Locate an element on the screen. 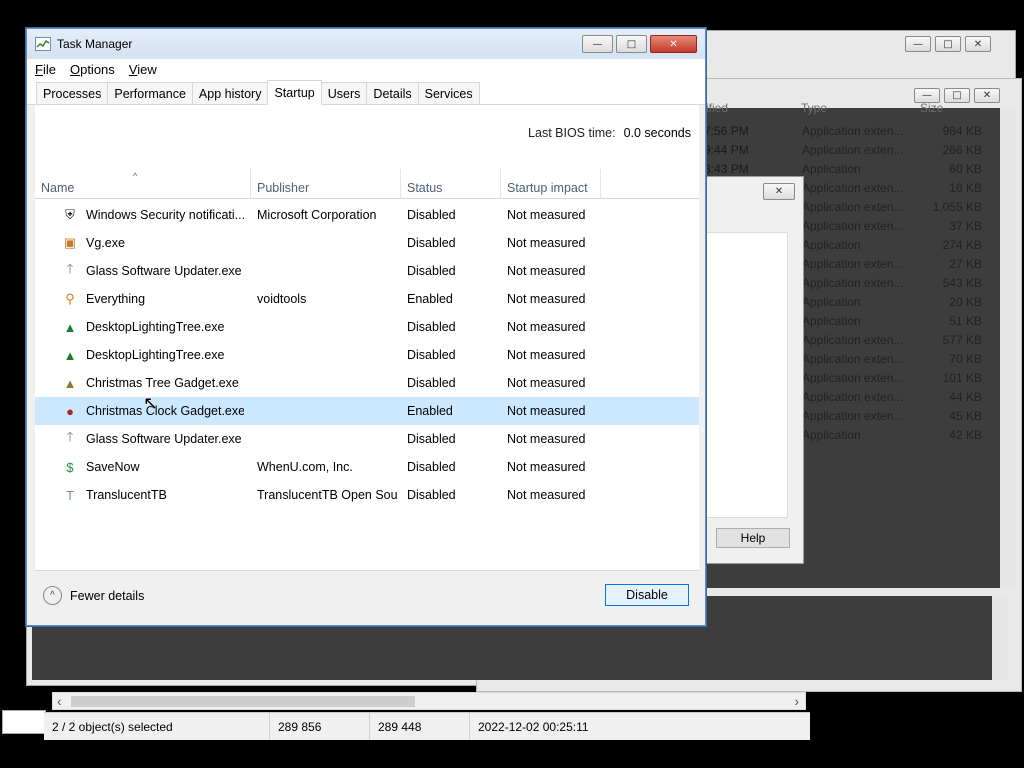 Image resolution: width=1024 pixels, height=768 pixels. file-list-scrollbar is located at coordinates (1008, 348).